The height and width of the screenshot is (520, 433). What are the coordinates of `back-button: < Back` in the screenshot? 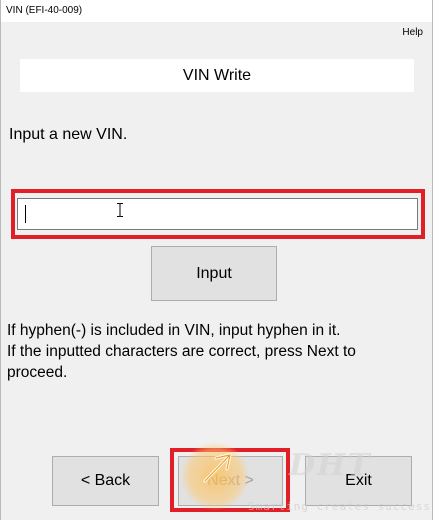 It's located at (105, 481).